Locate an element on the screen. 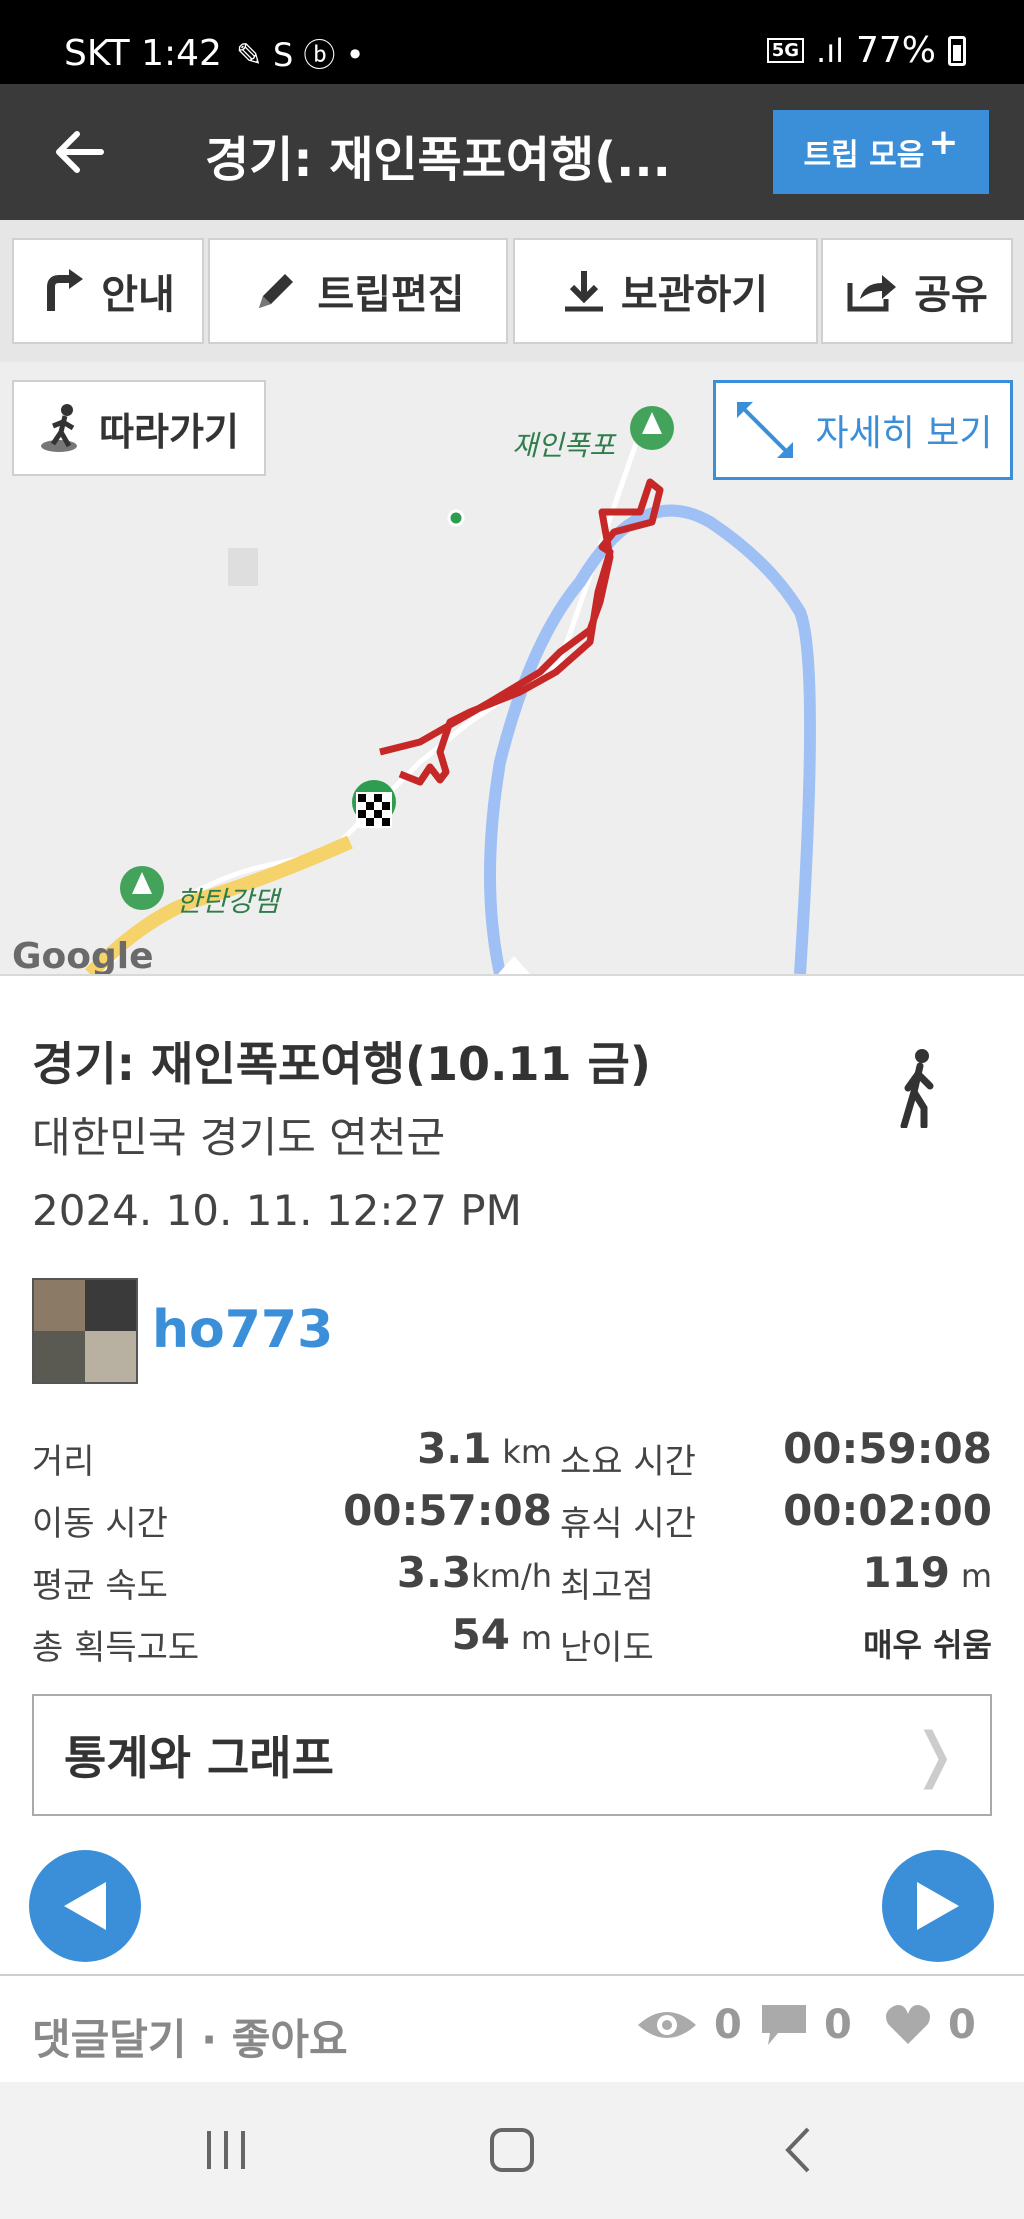 The height and width of the screenshot is (2219, 1024). follow-button: 따라가기 is located at coordinates (139, 428).